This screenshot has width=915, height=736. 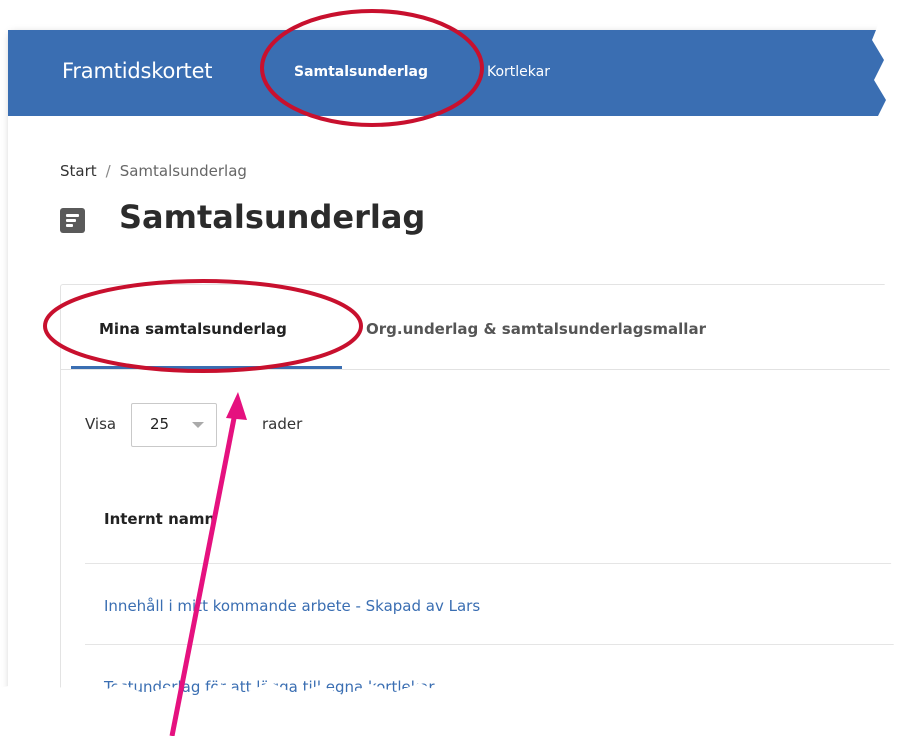 What do you see at coordinates (536, 329) in the screenshot?
I see `tab-org-underlag: Org.underlag & samtalsunderlagsmallar` at bounding box center [536, 329].